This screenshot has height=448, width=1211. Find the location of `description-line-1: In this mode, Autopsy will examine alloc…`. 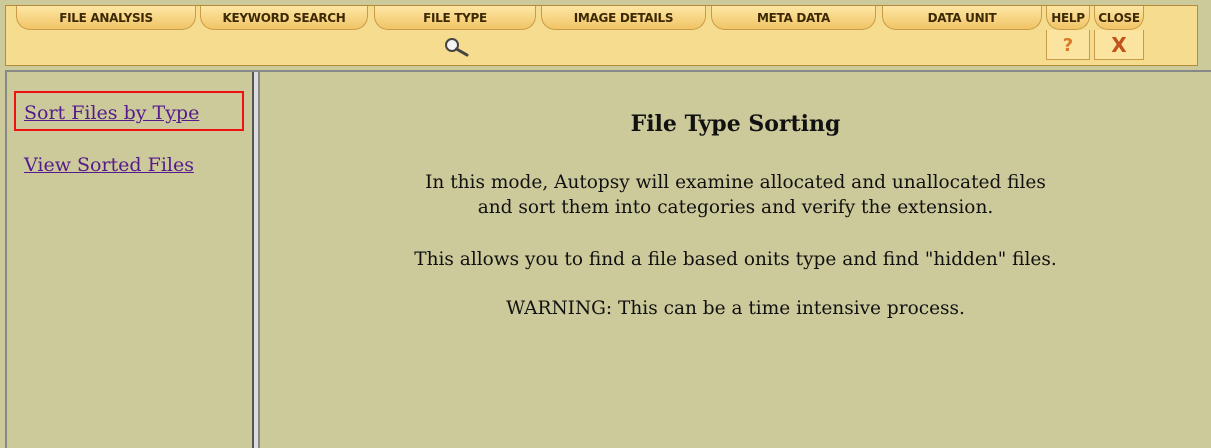

description-line-1: In this mode, Autopsy will examine alloc… is located at coordinates (735, 182).